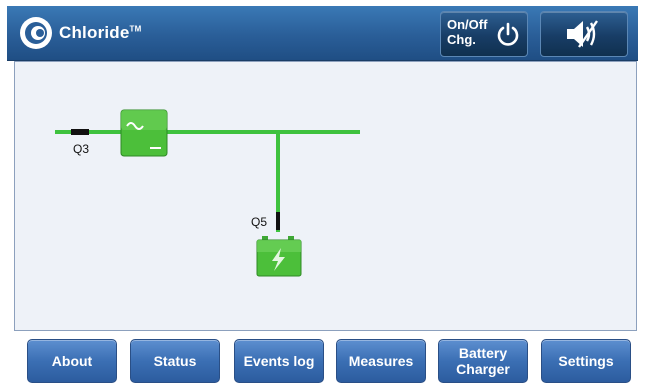 This screenshot has width=648, height=385. I want to click on speaker-muted-icon, so click(582, 34).